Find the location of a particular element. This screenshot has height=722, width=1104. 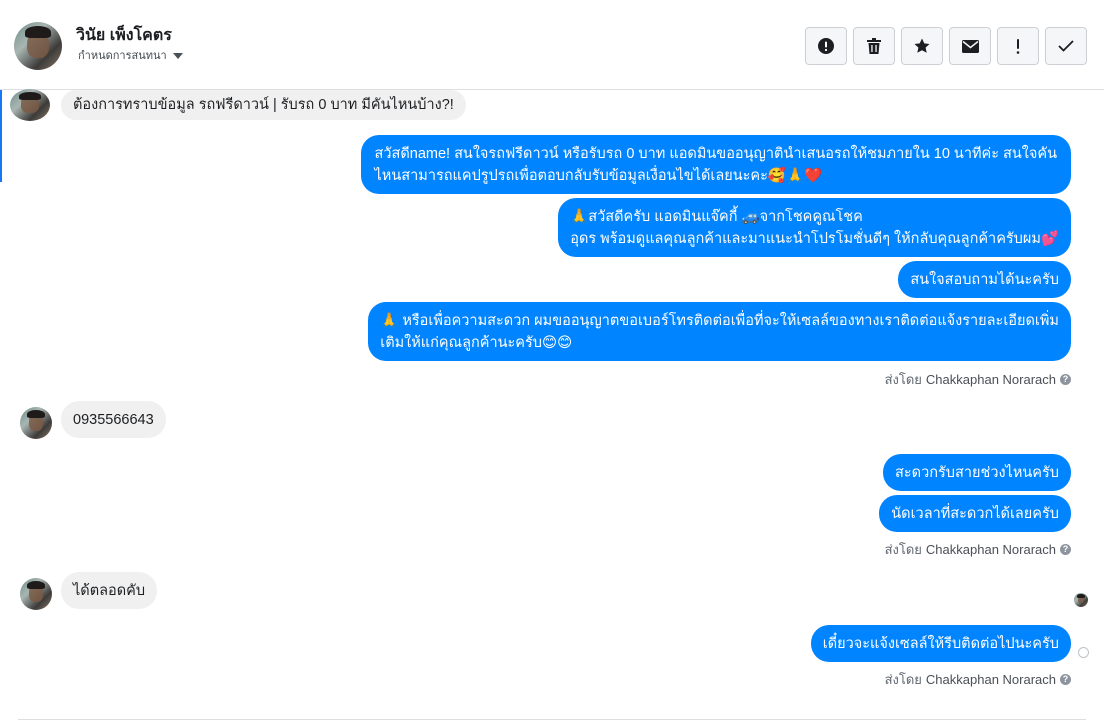

checkmark-icon is located at coordinates (1066, 46).